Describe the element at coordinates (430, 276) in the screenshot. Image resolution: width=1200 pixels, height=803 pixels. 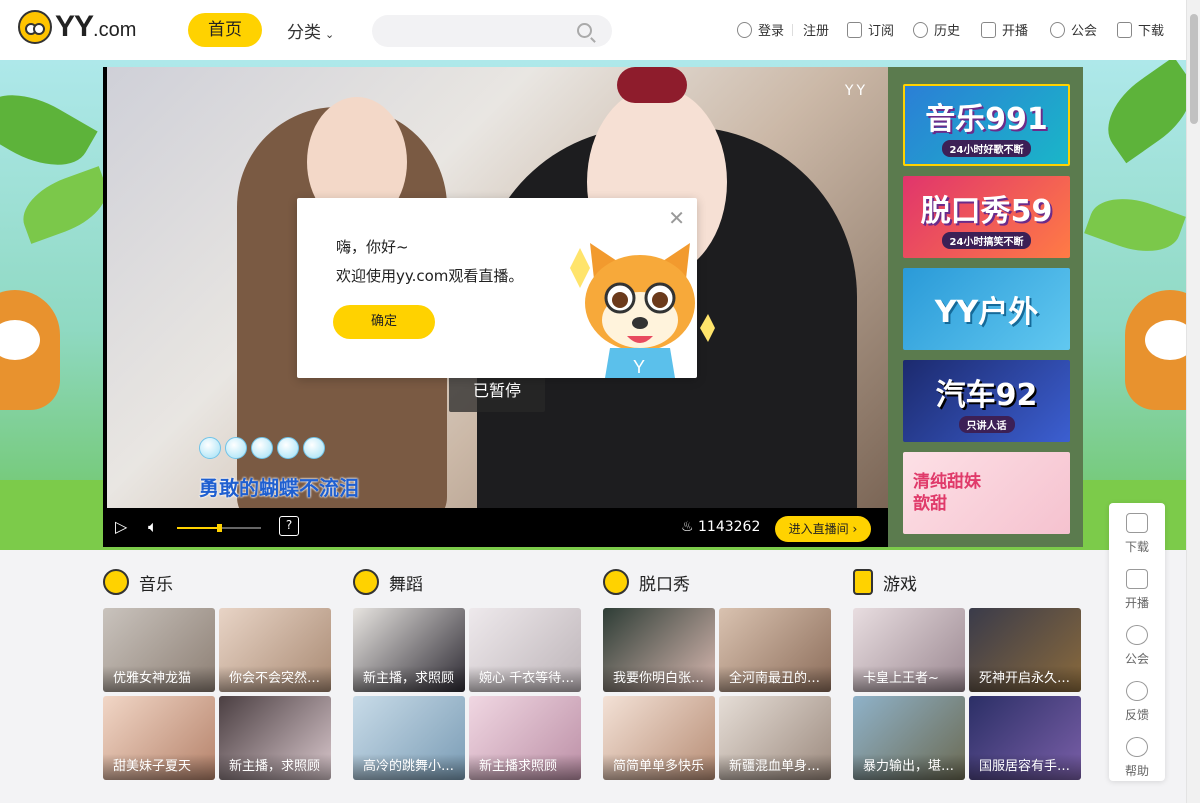
I see `dialog-message: 欢迎使用yy.com观看直播。` at that location.